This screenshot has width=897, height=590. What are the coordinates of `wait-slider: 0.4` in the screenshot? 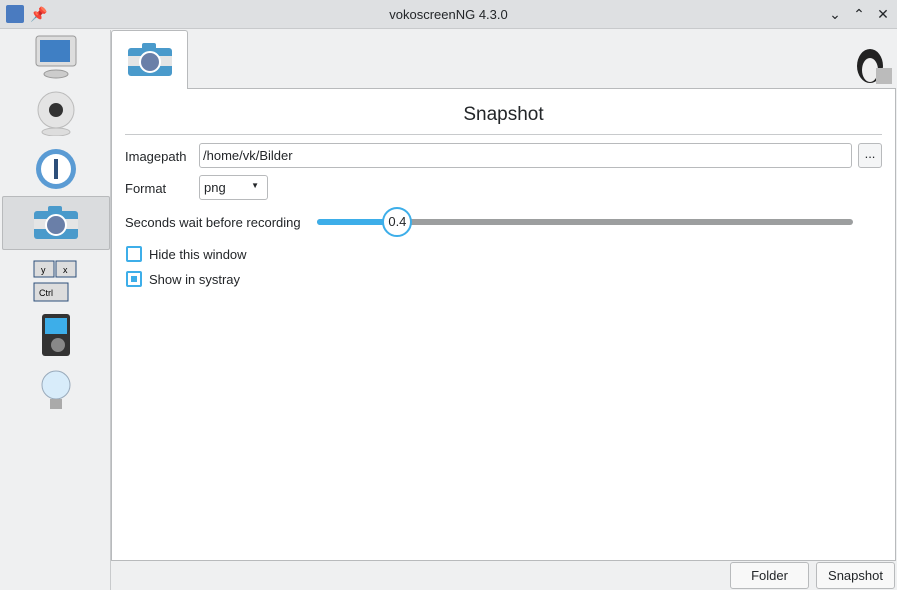 It's located at (585, 222).